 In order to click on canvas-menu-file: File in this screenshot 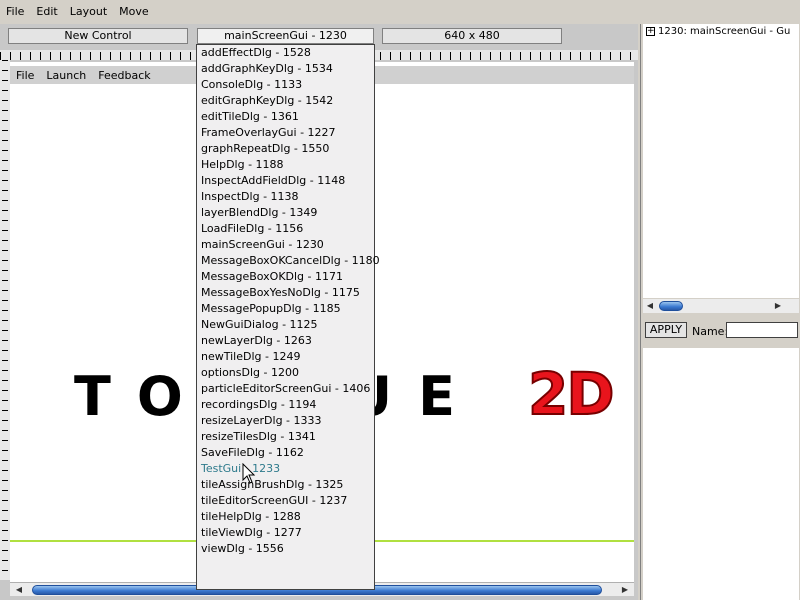, I will do `click(25, 75)`.